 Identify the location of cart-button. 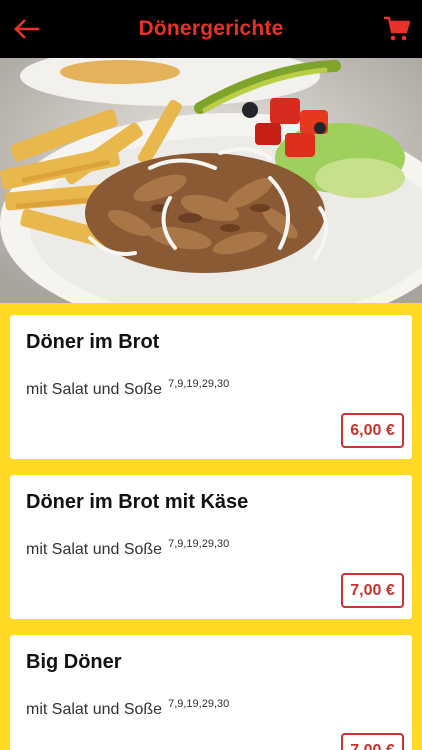
(397, 29).